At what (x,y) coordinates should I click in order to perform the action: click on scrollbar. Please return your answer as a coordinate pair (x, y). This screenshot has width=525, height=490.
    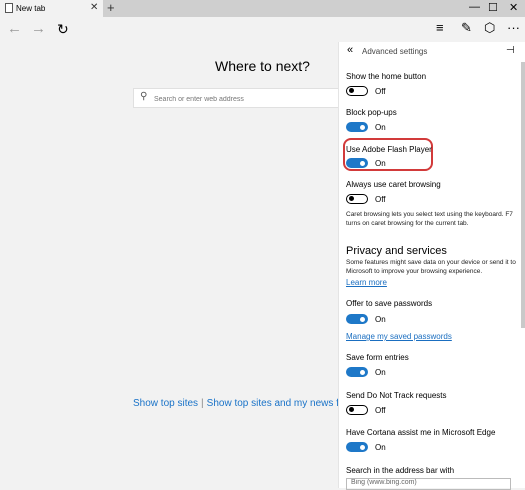
    Looking at the image, I should click on (523, 195).